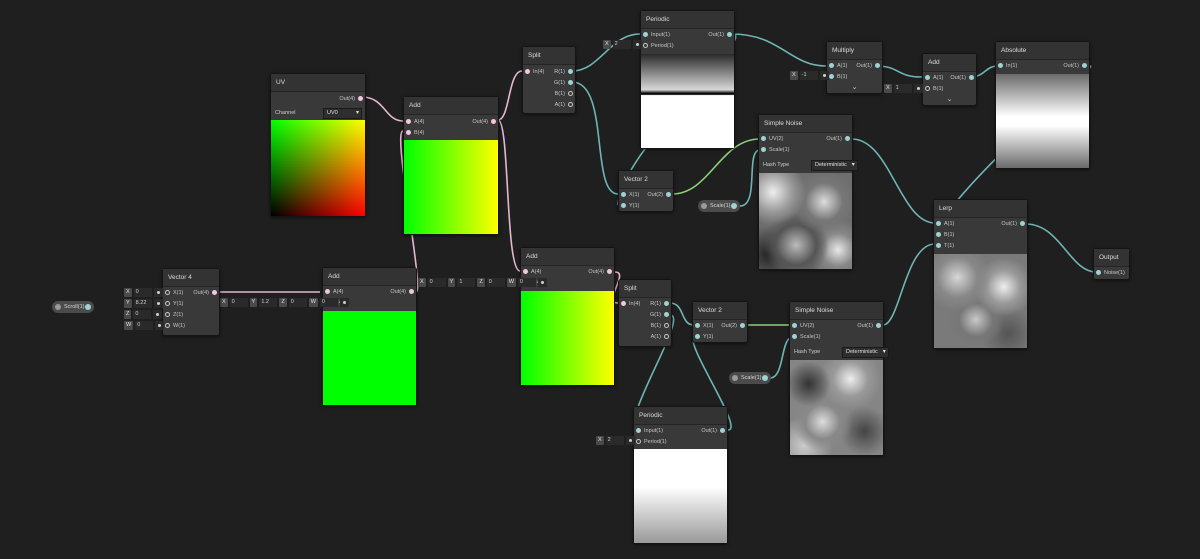 This screenshot has width=1200, height=559. I want to click on periodic-top-out-port: Out(1), so click(720, 35).